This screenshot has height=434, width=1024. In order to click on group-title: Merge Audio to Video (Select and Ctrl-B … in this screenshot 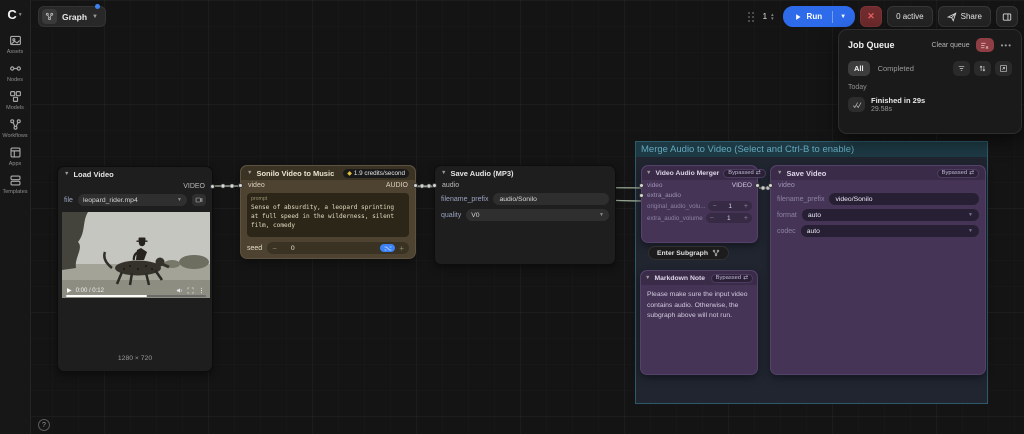, I will do `click(811, 149)`.